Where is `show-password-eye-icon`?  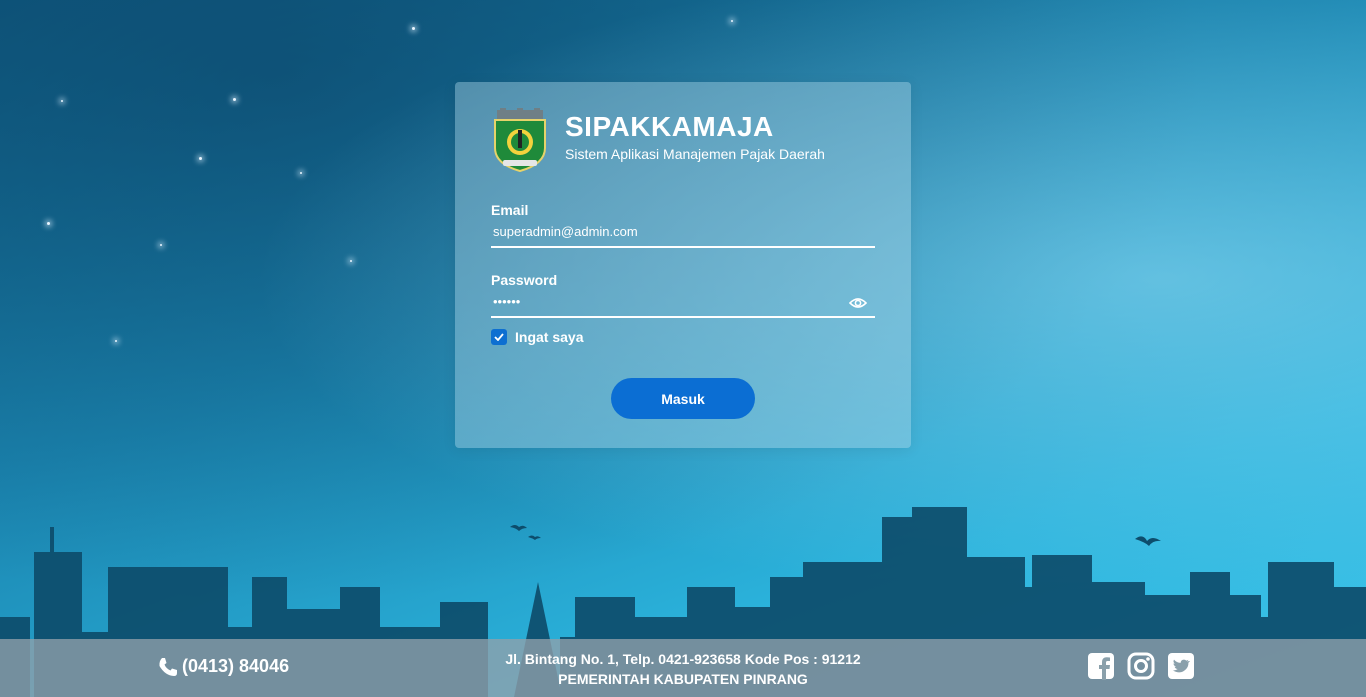 show-password-eye-icon is located at coordinates (858, 303).